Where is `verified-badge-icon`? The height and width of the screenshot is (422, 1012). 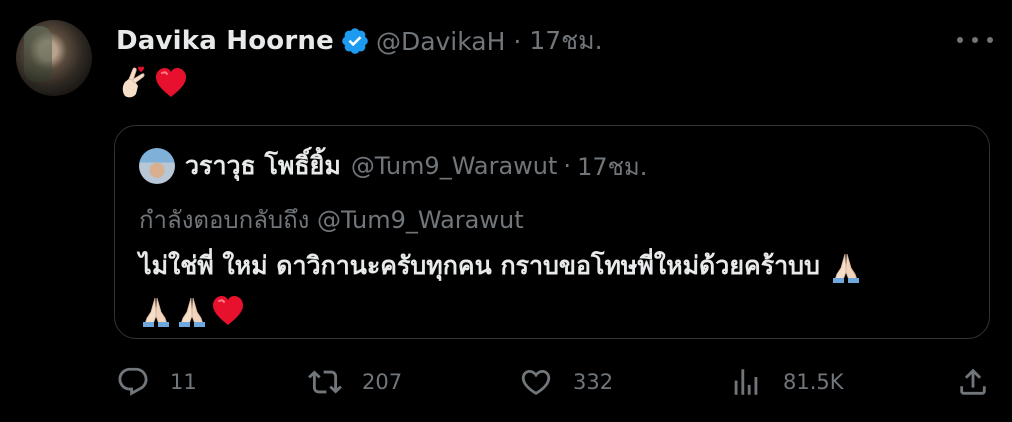 verified-badge-icon is located at coordinates (355, 41).